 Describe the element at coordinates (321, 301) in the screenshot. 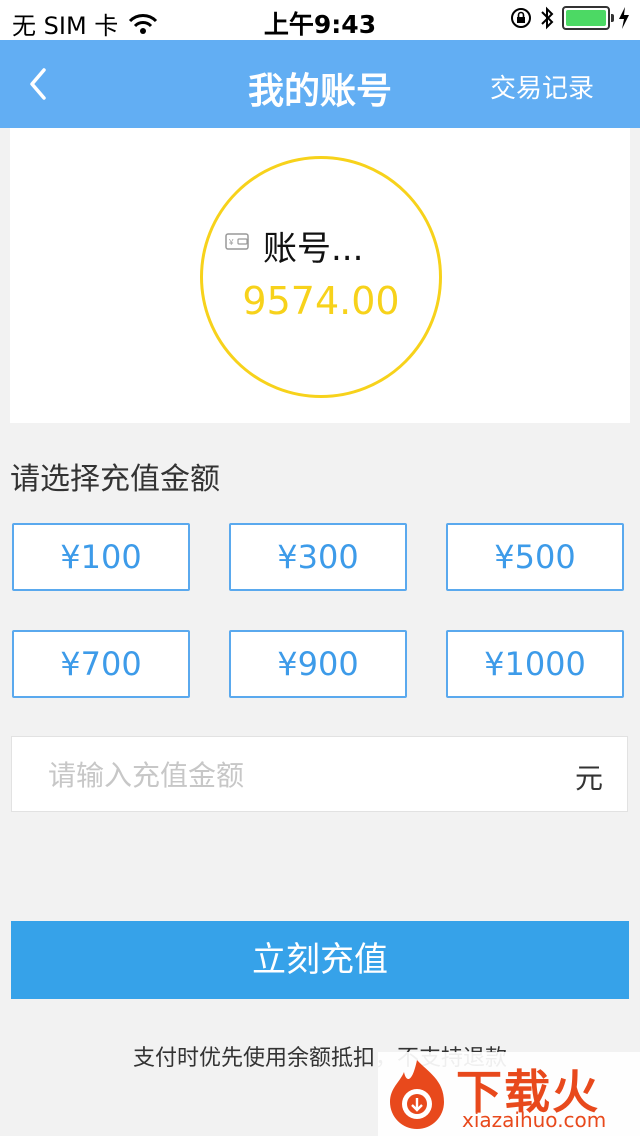

I see `balance-amount: 9574.00` at that location.